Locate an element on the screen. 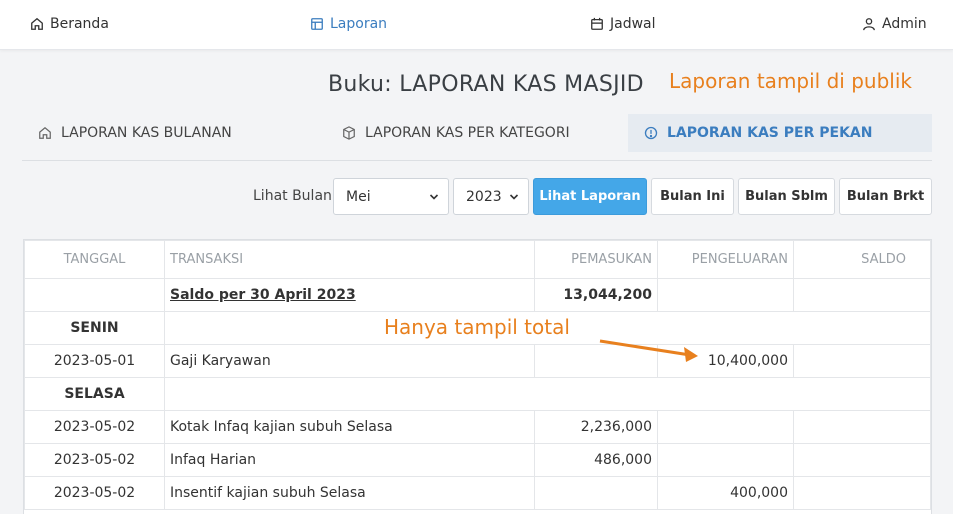 The height and width of the screenshot is (514, 953). month-select-value: Mei is located at coordinates (358, 196).